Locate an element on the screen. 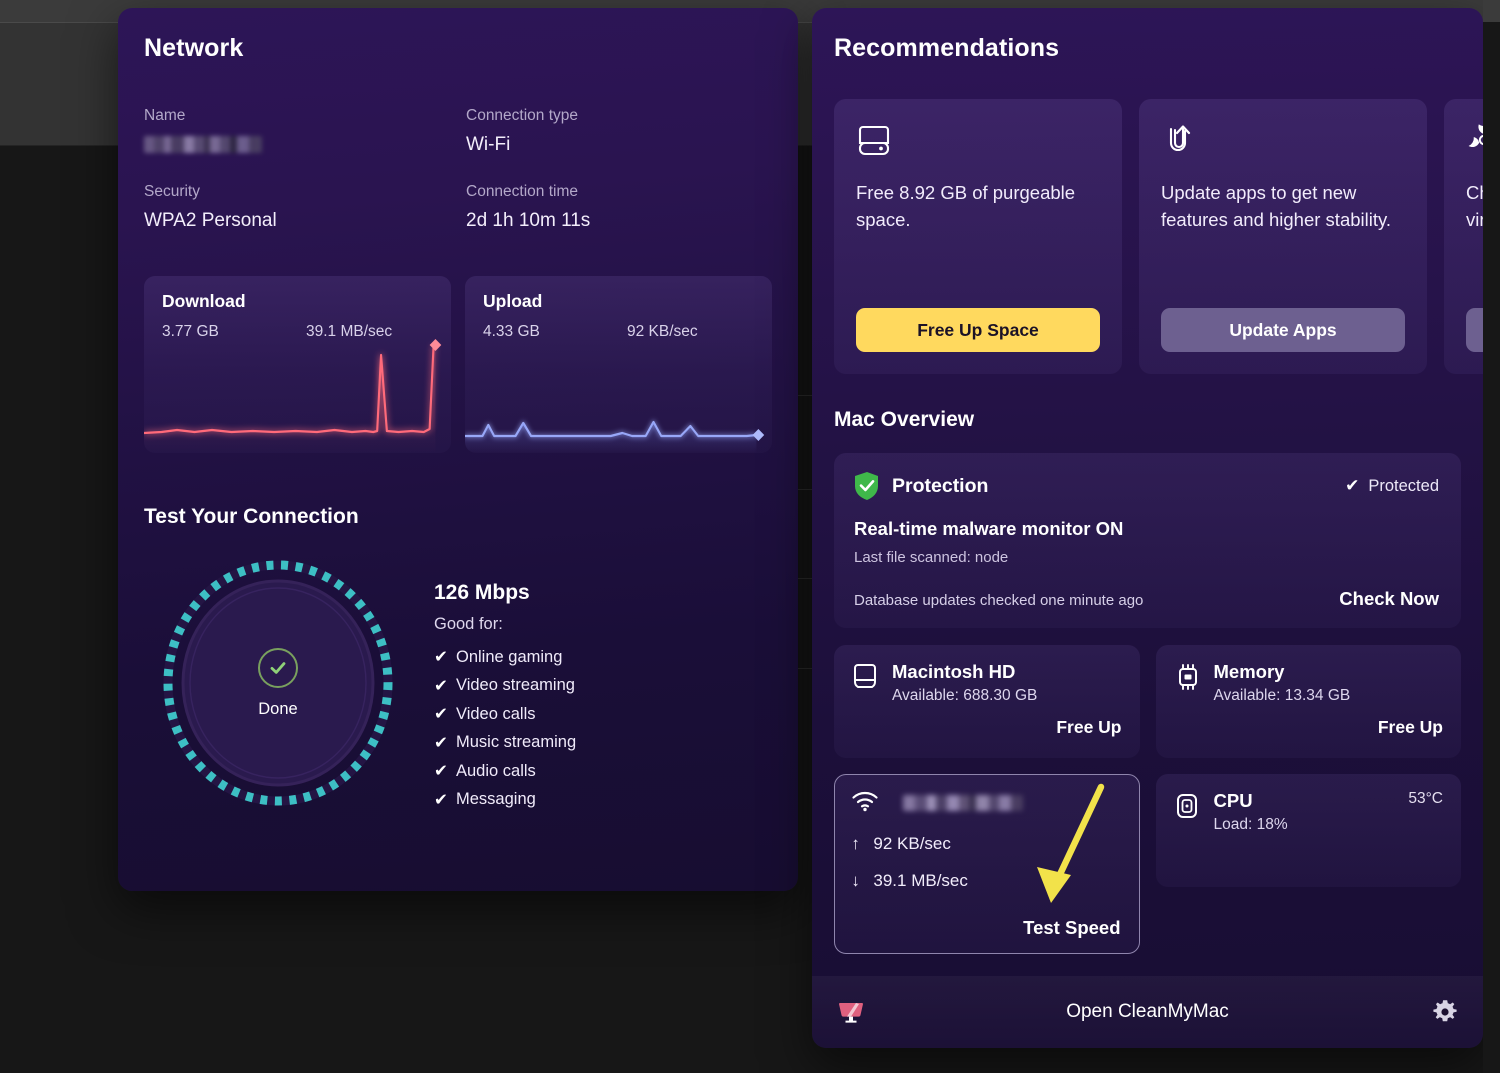  memory-chip-icon is located at coordinates (1189, 679).